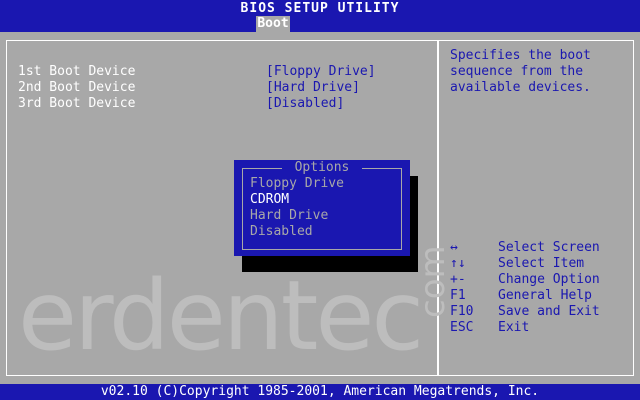  What do you see at coordinates (458, 295) in the screenshot?
I see `f1-key: F1` at bounding box center [458, 295].